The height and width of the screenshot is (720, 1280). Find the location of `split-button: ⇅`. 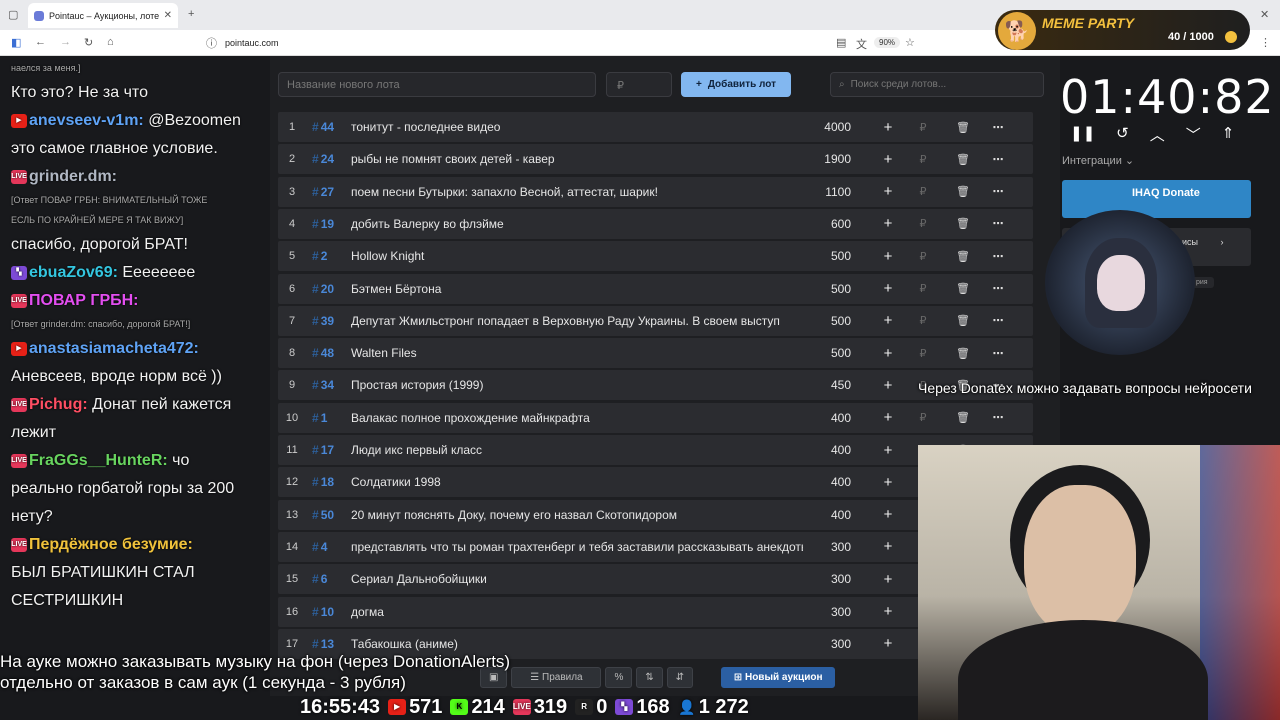

split-button: ⇅ is located at coordinates (649, 677).